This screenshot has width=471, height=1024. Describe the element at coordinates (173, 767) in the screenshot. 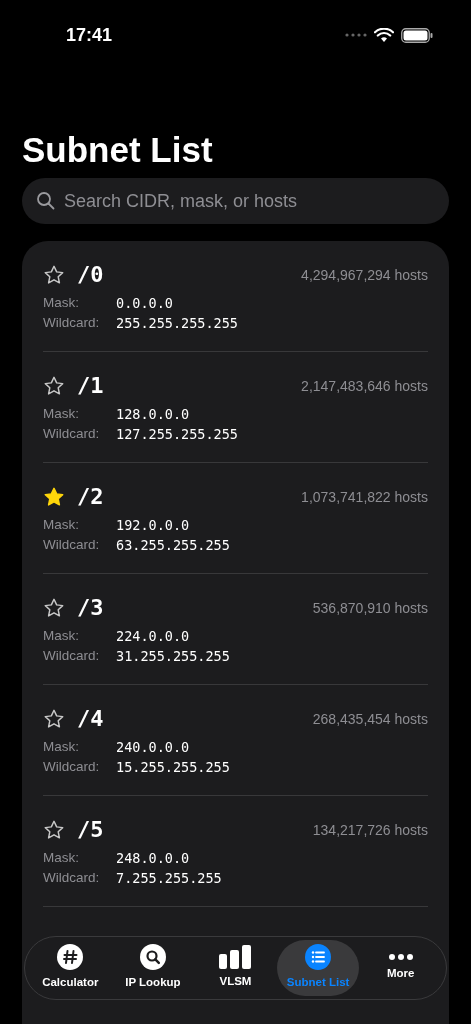

I see `wildcard-value: 15.255.255.255` at that location.